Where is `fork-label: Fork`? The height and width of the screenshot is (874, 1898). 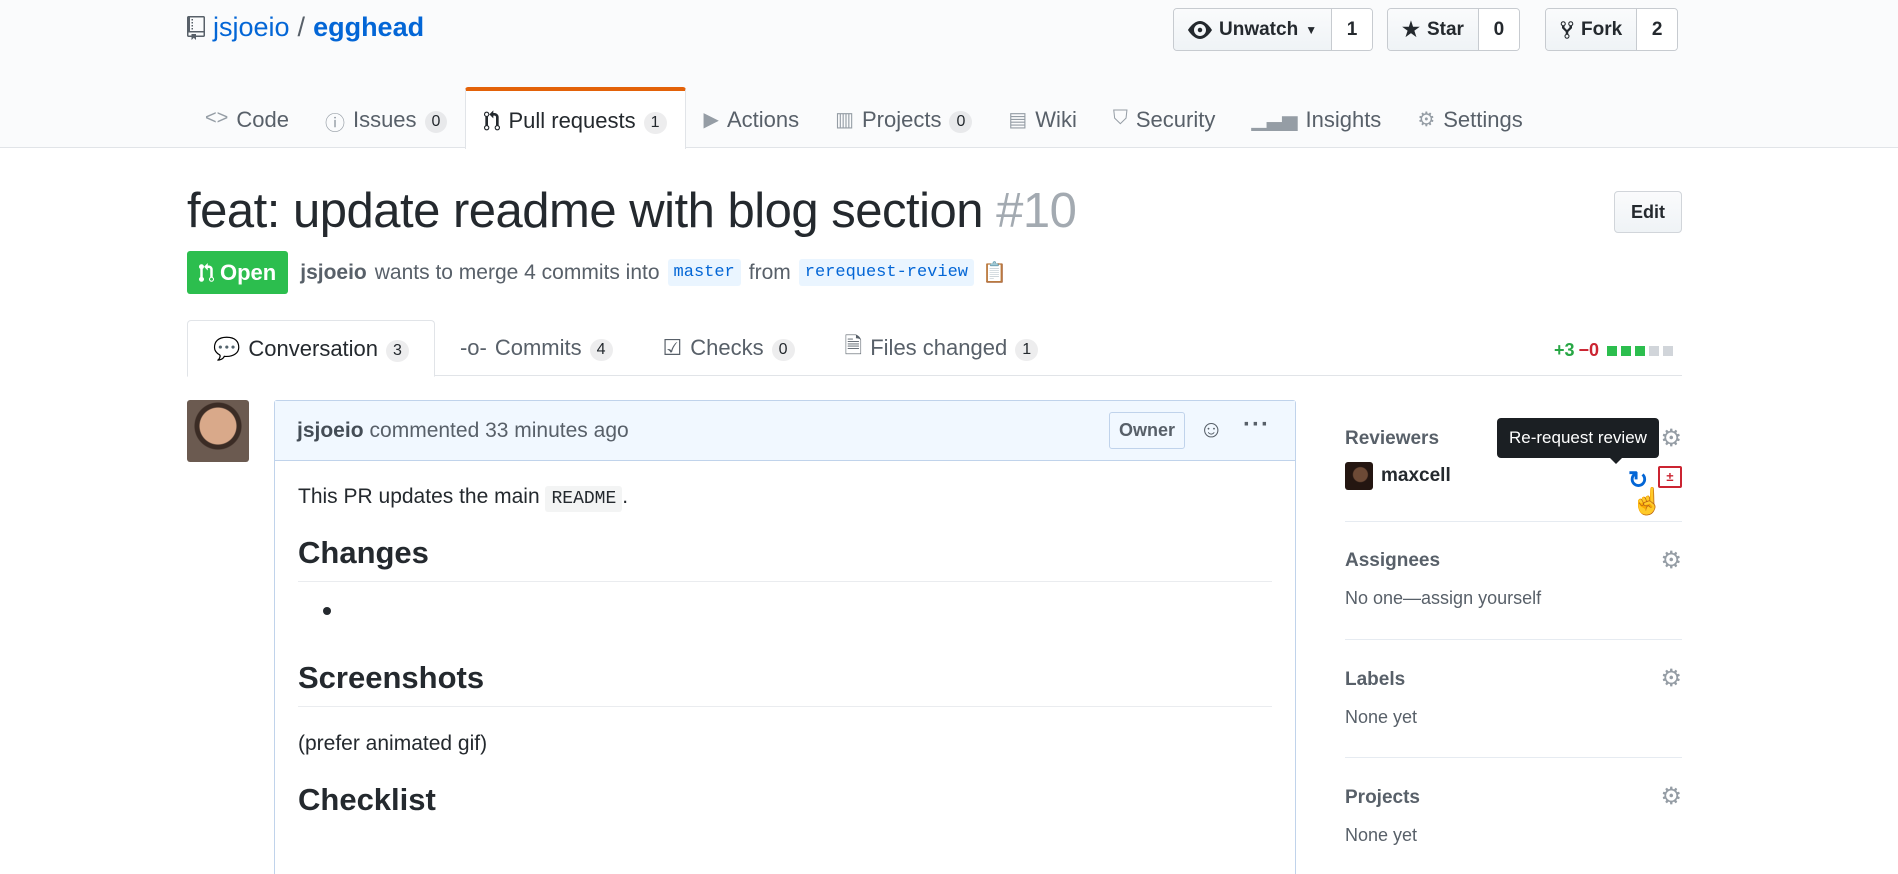 fork-label: Fork is located at coordinates (1602, 29).